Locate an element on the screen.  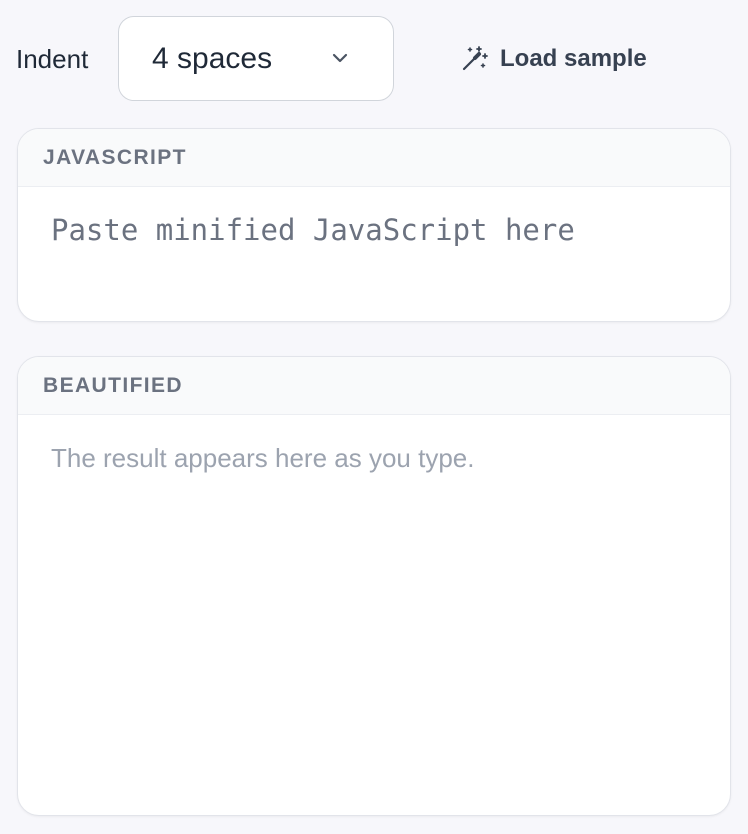
toolbar: Indent 4 spaces Load sample is located at coordinates (374, 59).